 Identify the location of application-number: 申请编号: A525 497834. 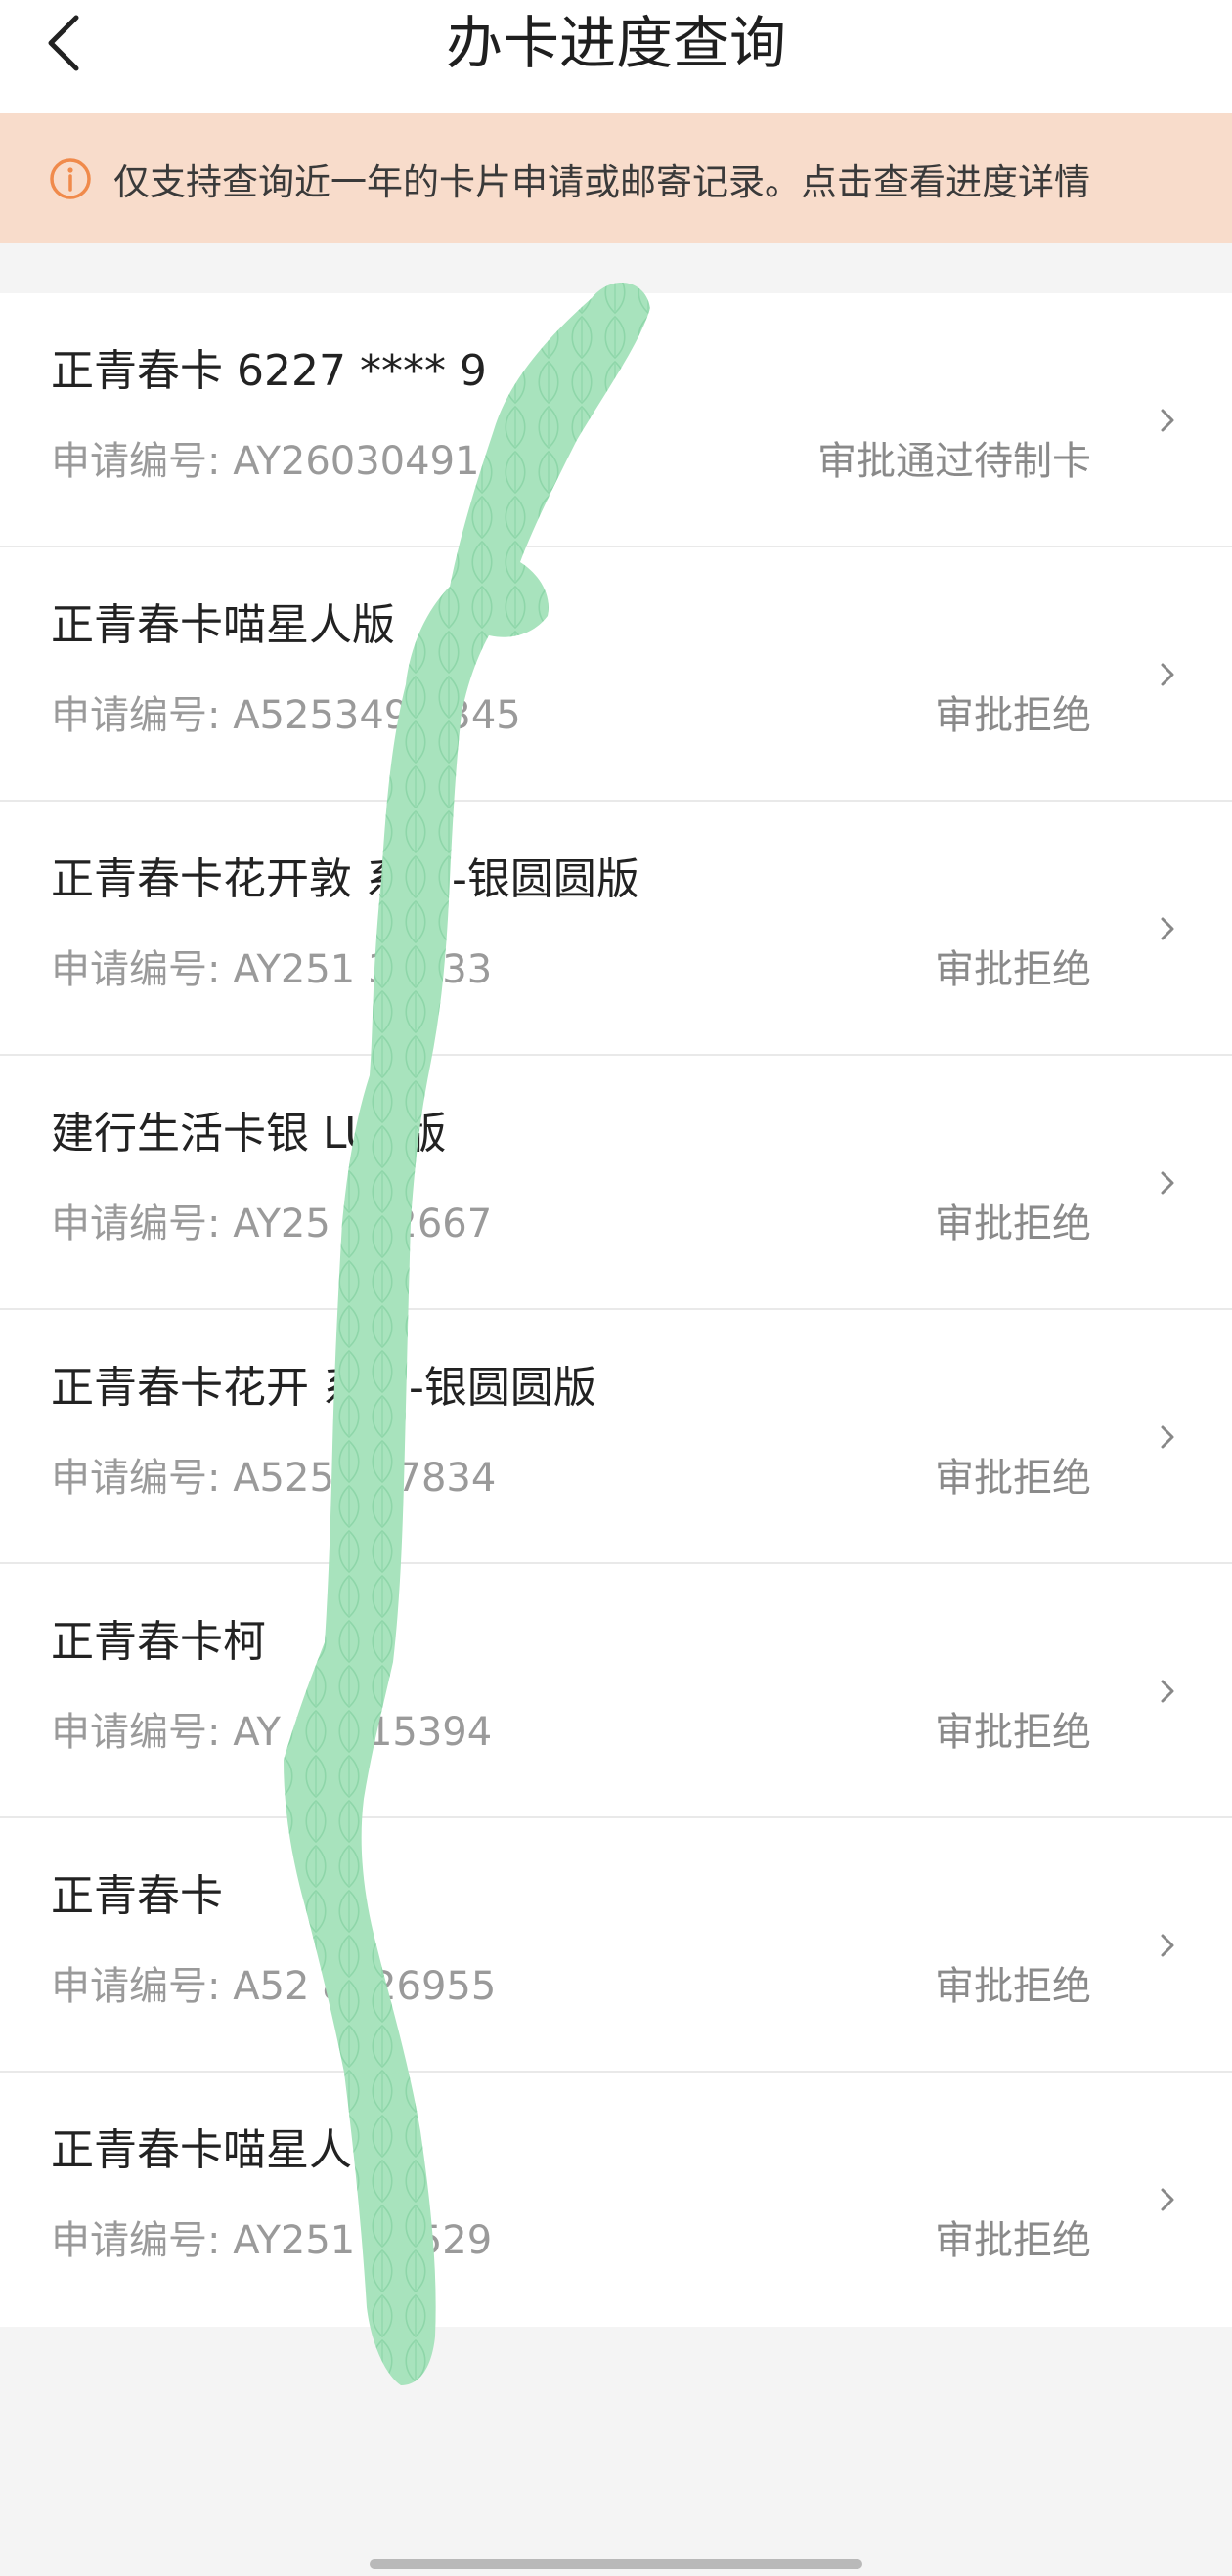
(274, 1478).